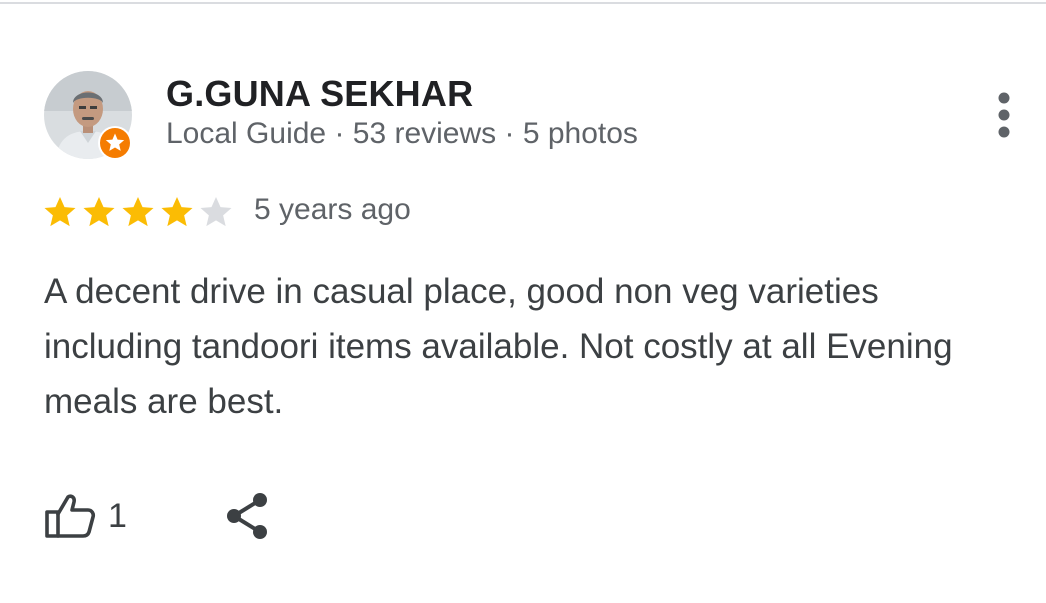  Describe the element at coordinates (332, 209) in the screenshot. I see `review-time: 5 years ago` at that location.